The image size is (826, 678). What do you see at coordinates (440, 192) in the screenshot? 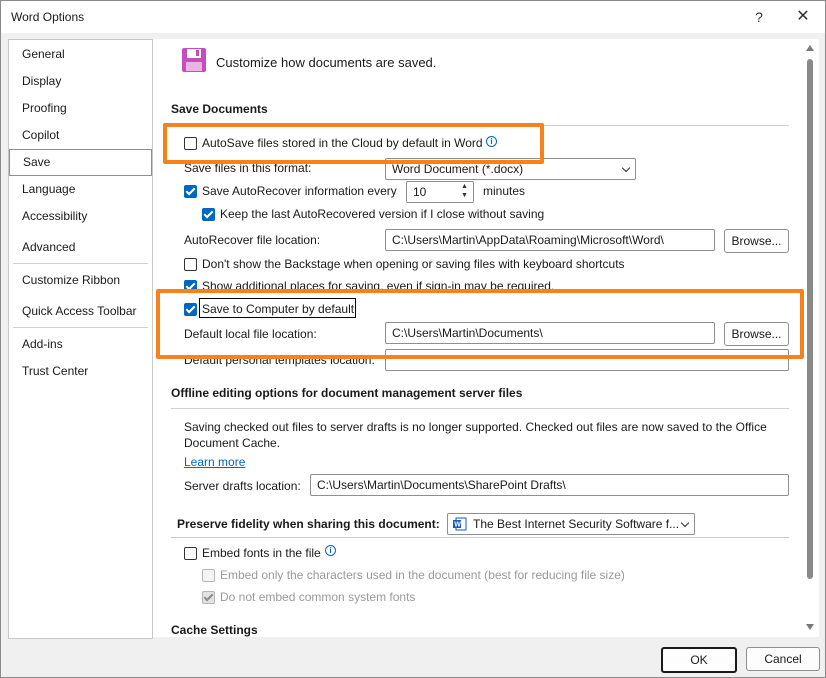
I see `autorecover-minutes-spinner: 10 ▲ ▼` at bounding box center [440, 192].